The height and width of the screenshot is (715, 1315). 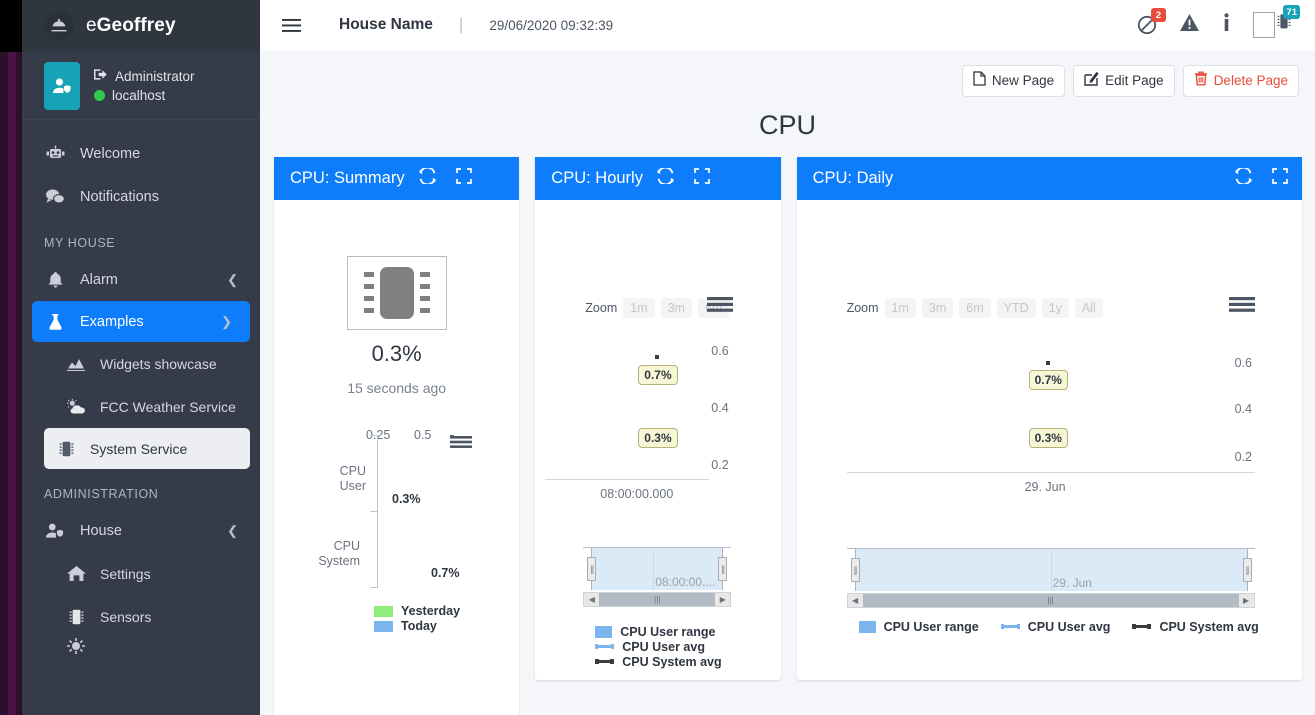 I want to click on navigator: || || 29. Jun ◀ ||| ▶, so click(x=1050, y=577).